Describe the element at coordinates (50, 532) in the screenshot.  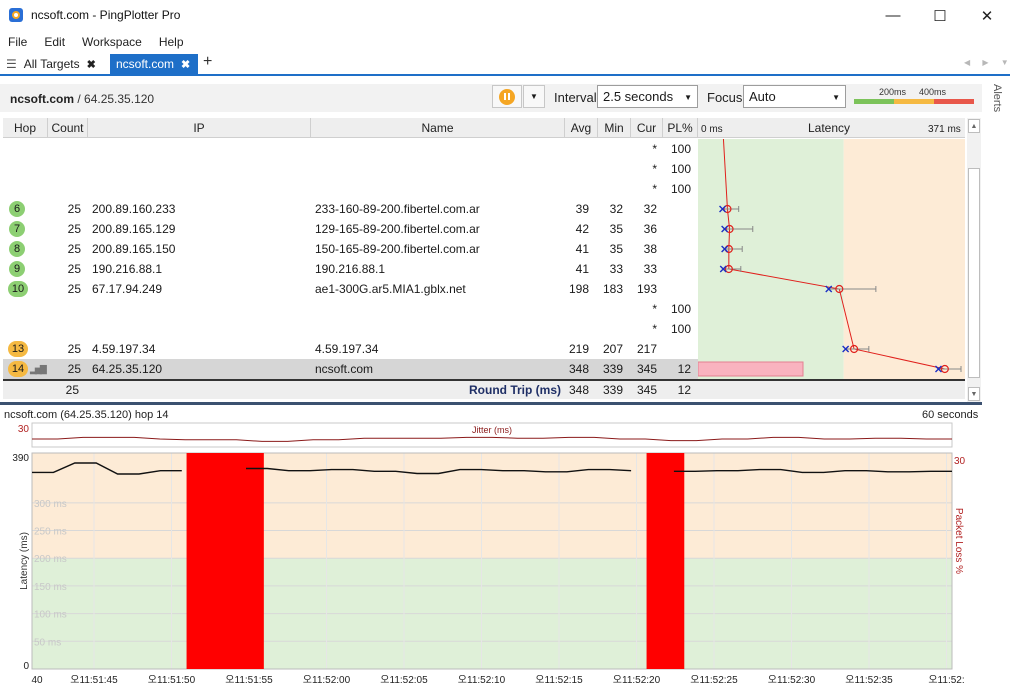
I see `gridline-label: 250 ms` at that location.